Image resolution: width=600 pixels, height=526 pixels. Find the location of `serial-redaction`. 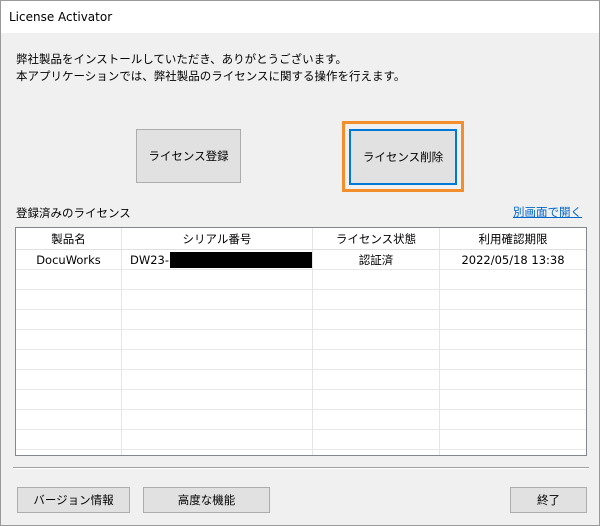

serial-redaction is located at coordinates (241, 259).